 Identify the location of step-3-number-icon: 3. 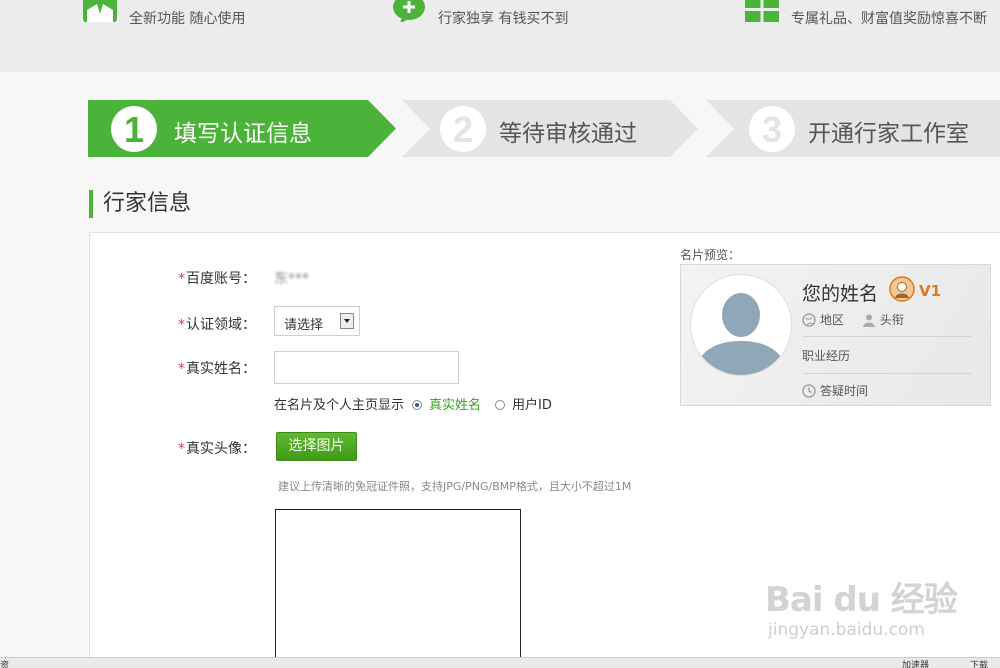
(772, 129).